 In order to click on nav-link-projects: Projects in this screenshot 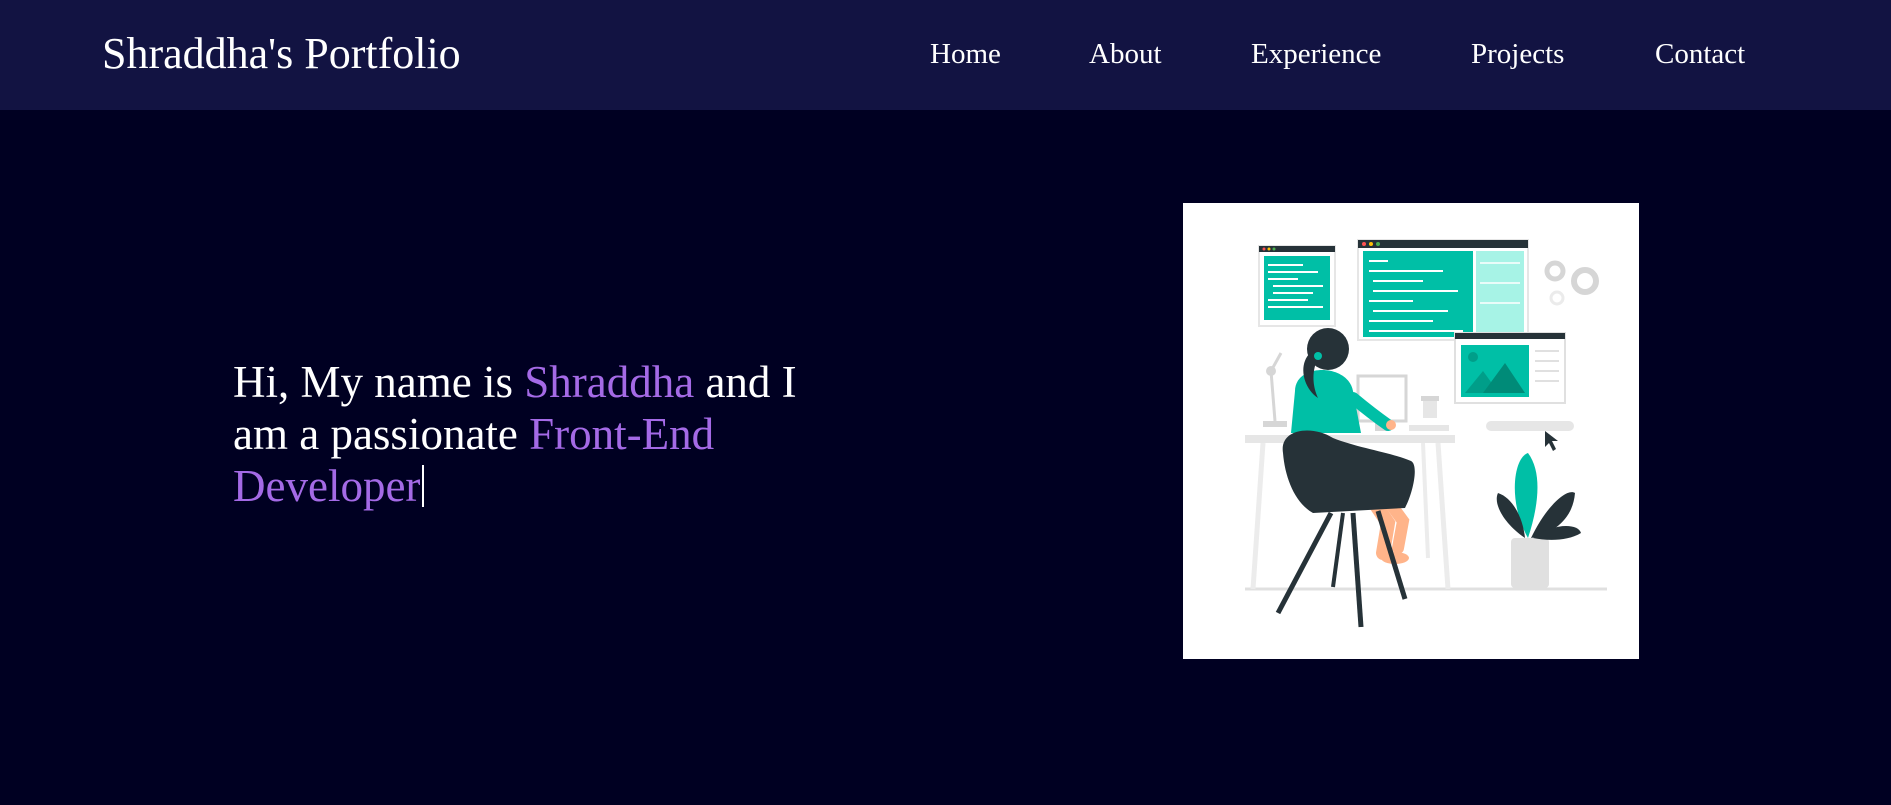, I will do `click(1517, 54)`.